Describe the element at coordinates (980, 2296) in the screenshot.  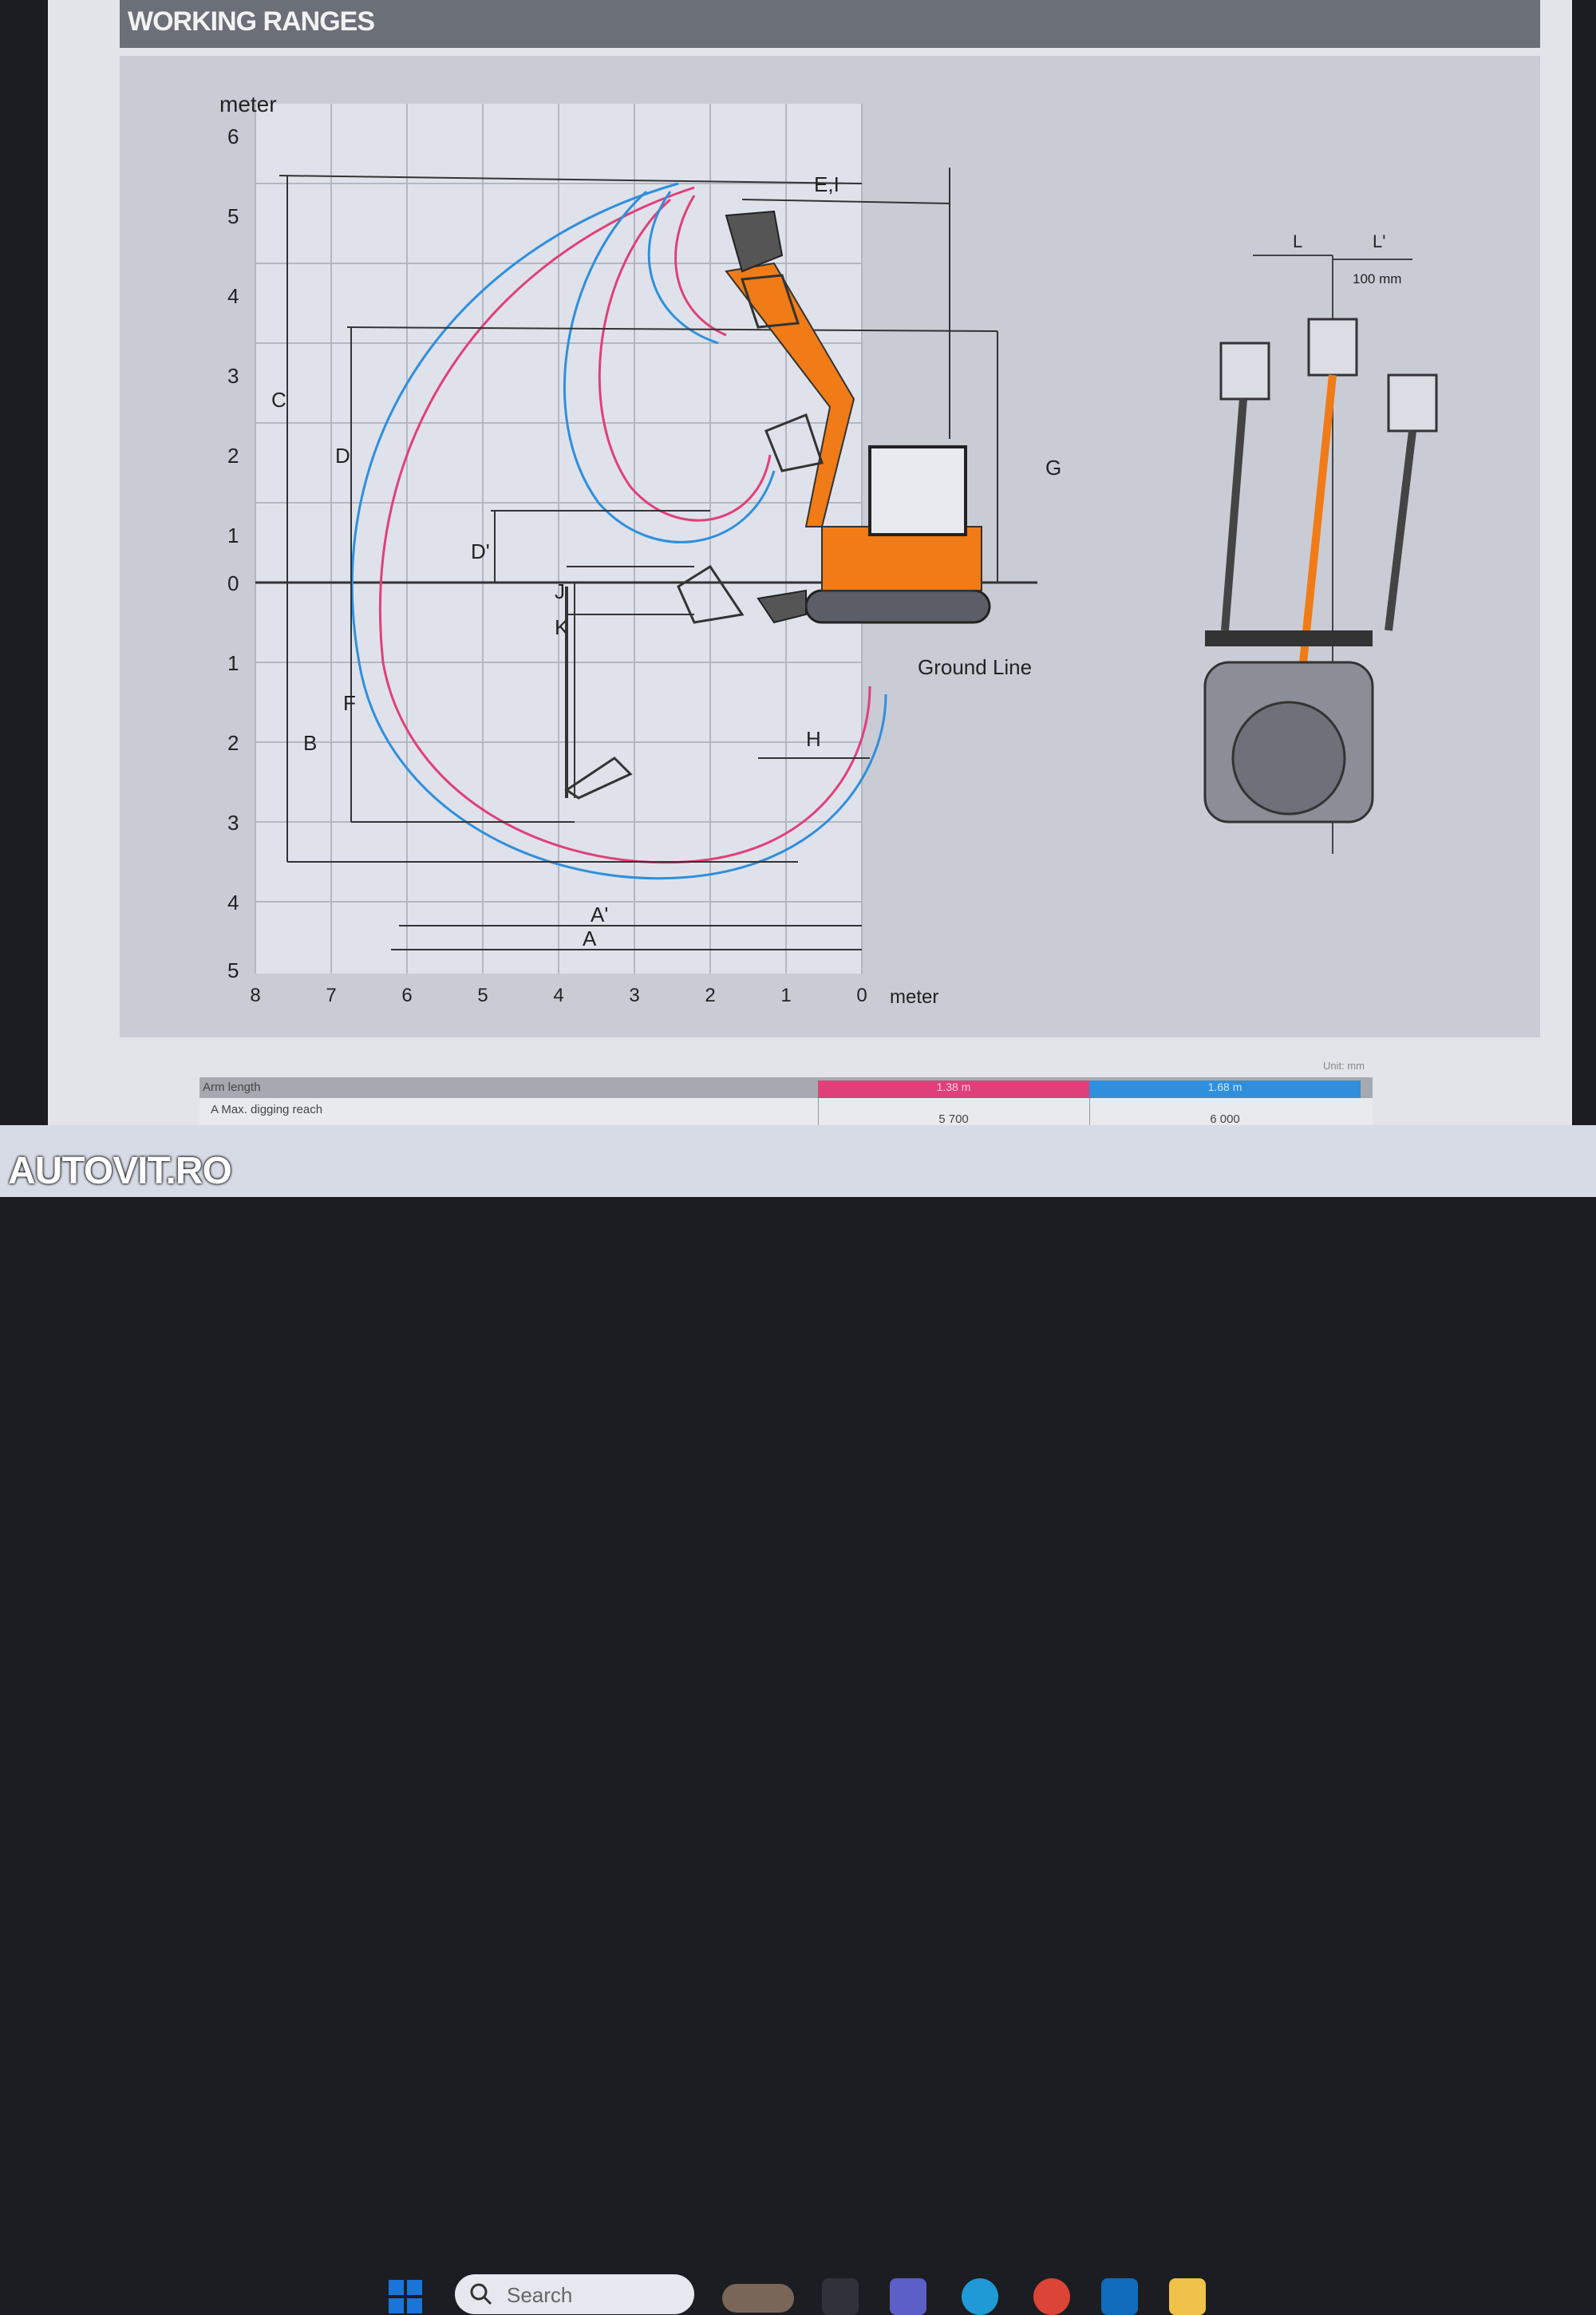
I see `edge-icon` at that location.